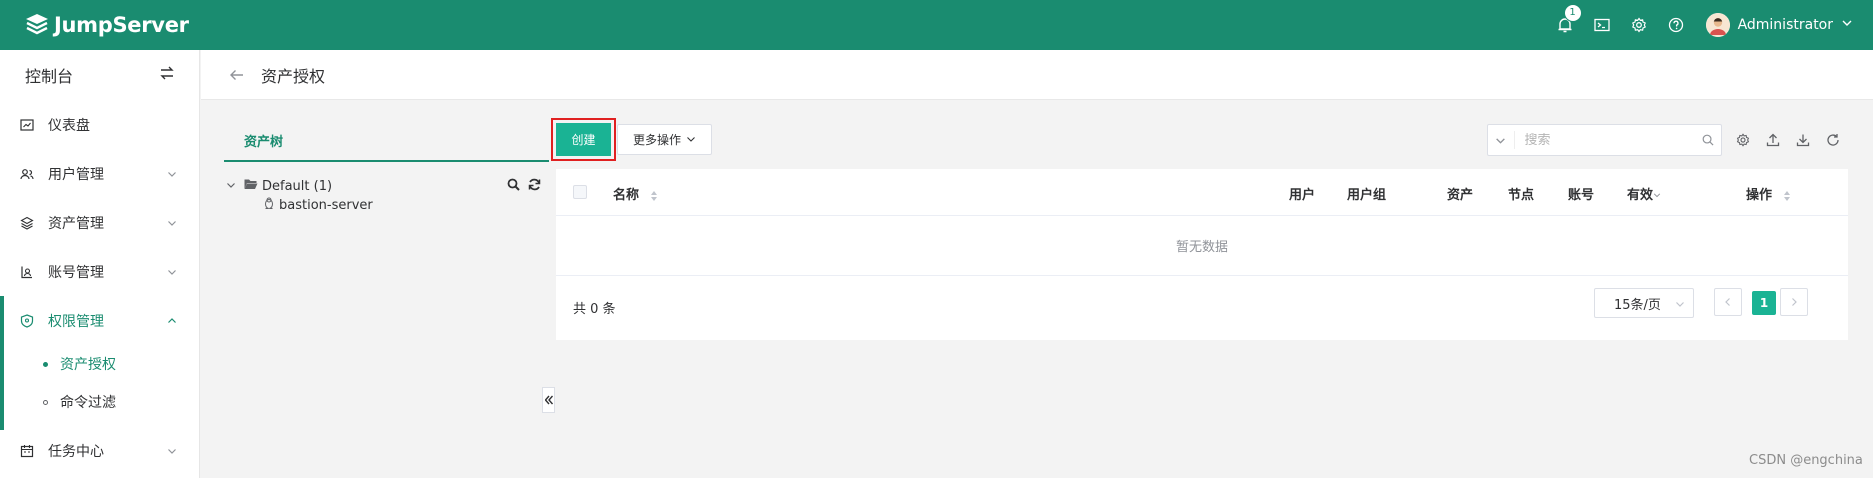  I want to click on page-size-select: 15条/页, so click(1644, 303).